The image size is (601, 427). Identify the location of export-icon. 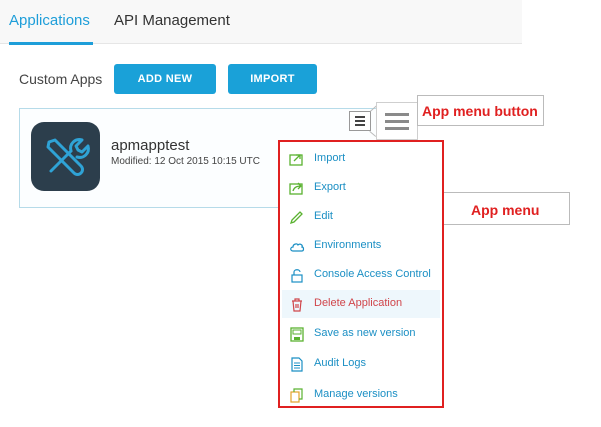
(296, 188).